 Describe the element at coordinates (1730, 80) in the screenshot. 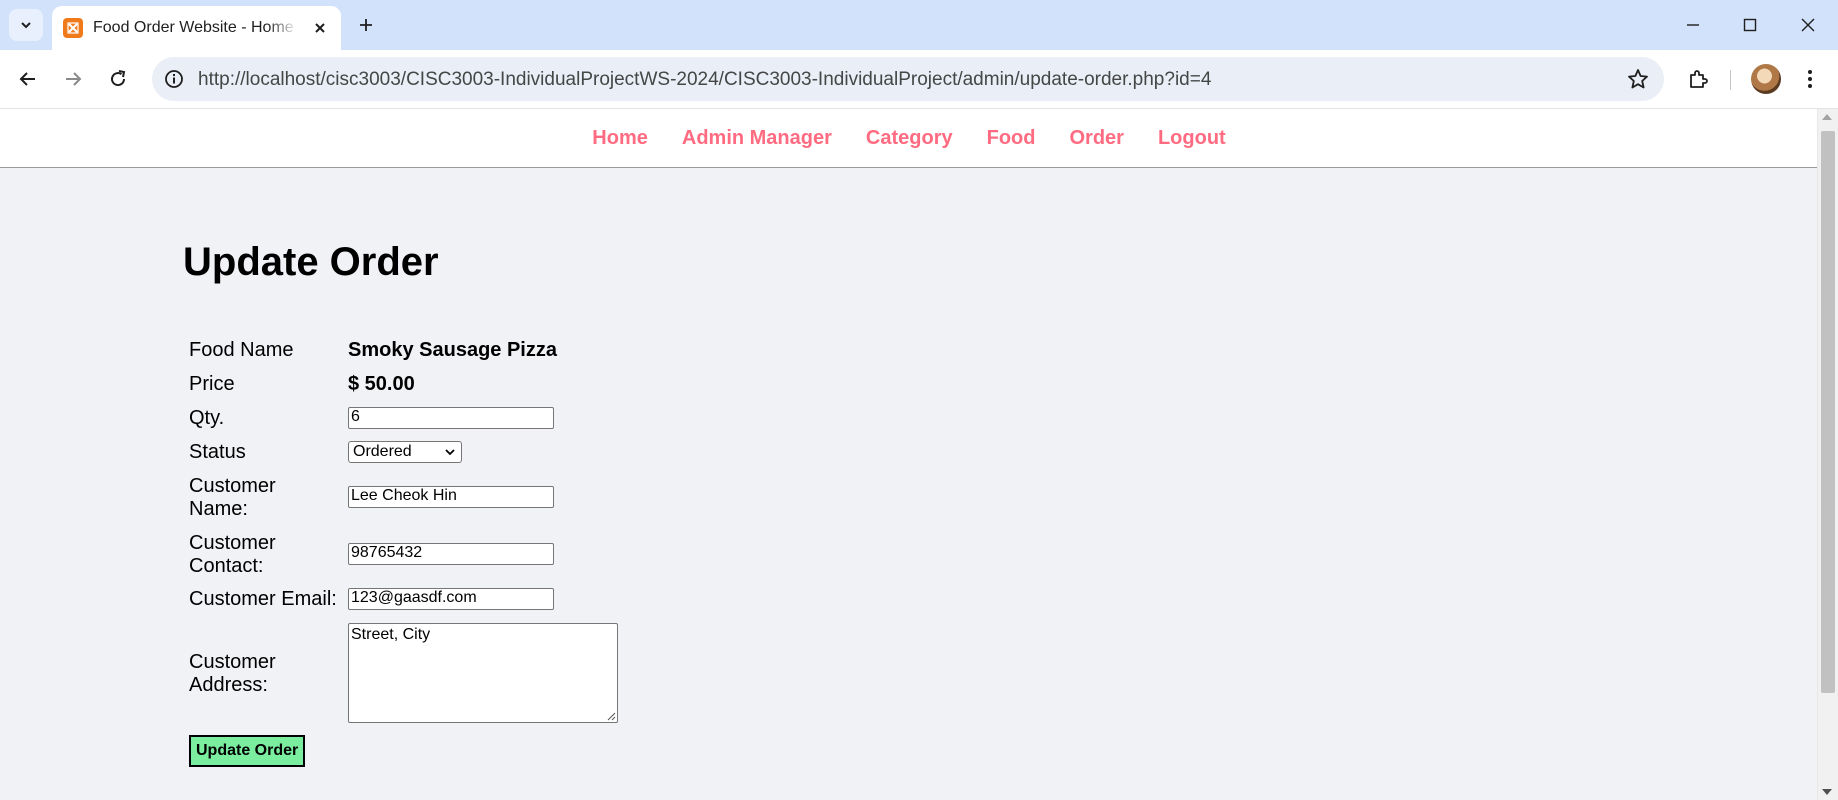

I see `toolbar-divider` at that location.